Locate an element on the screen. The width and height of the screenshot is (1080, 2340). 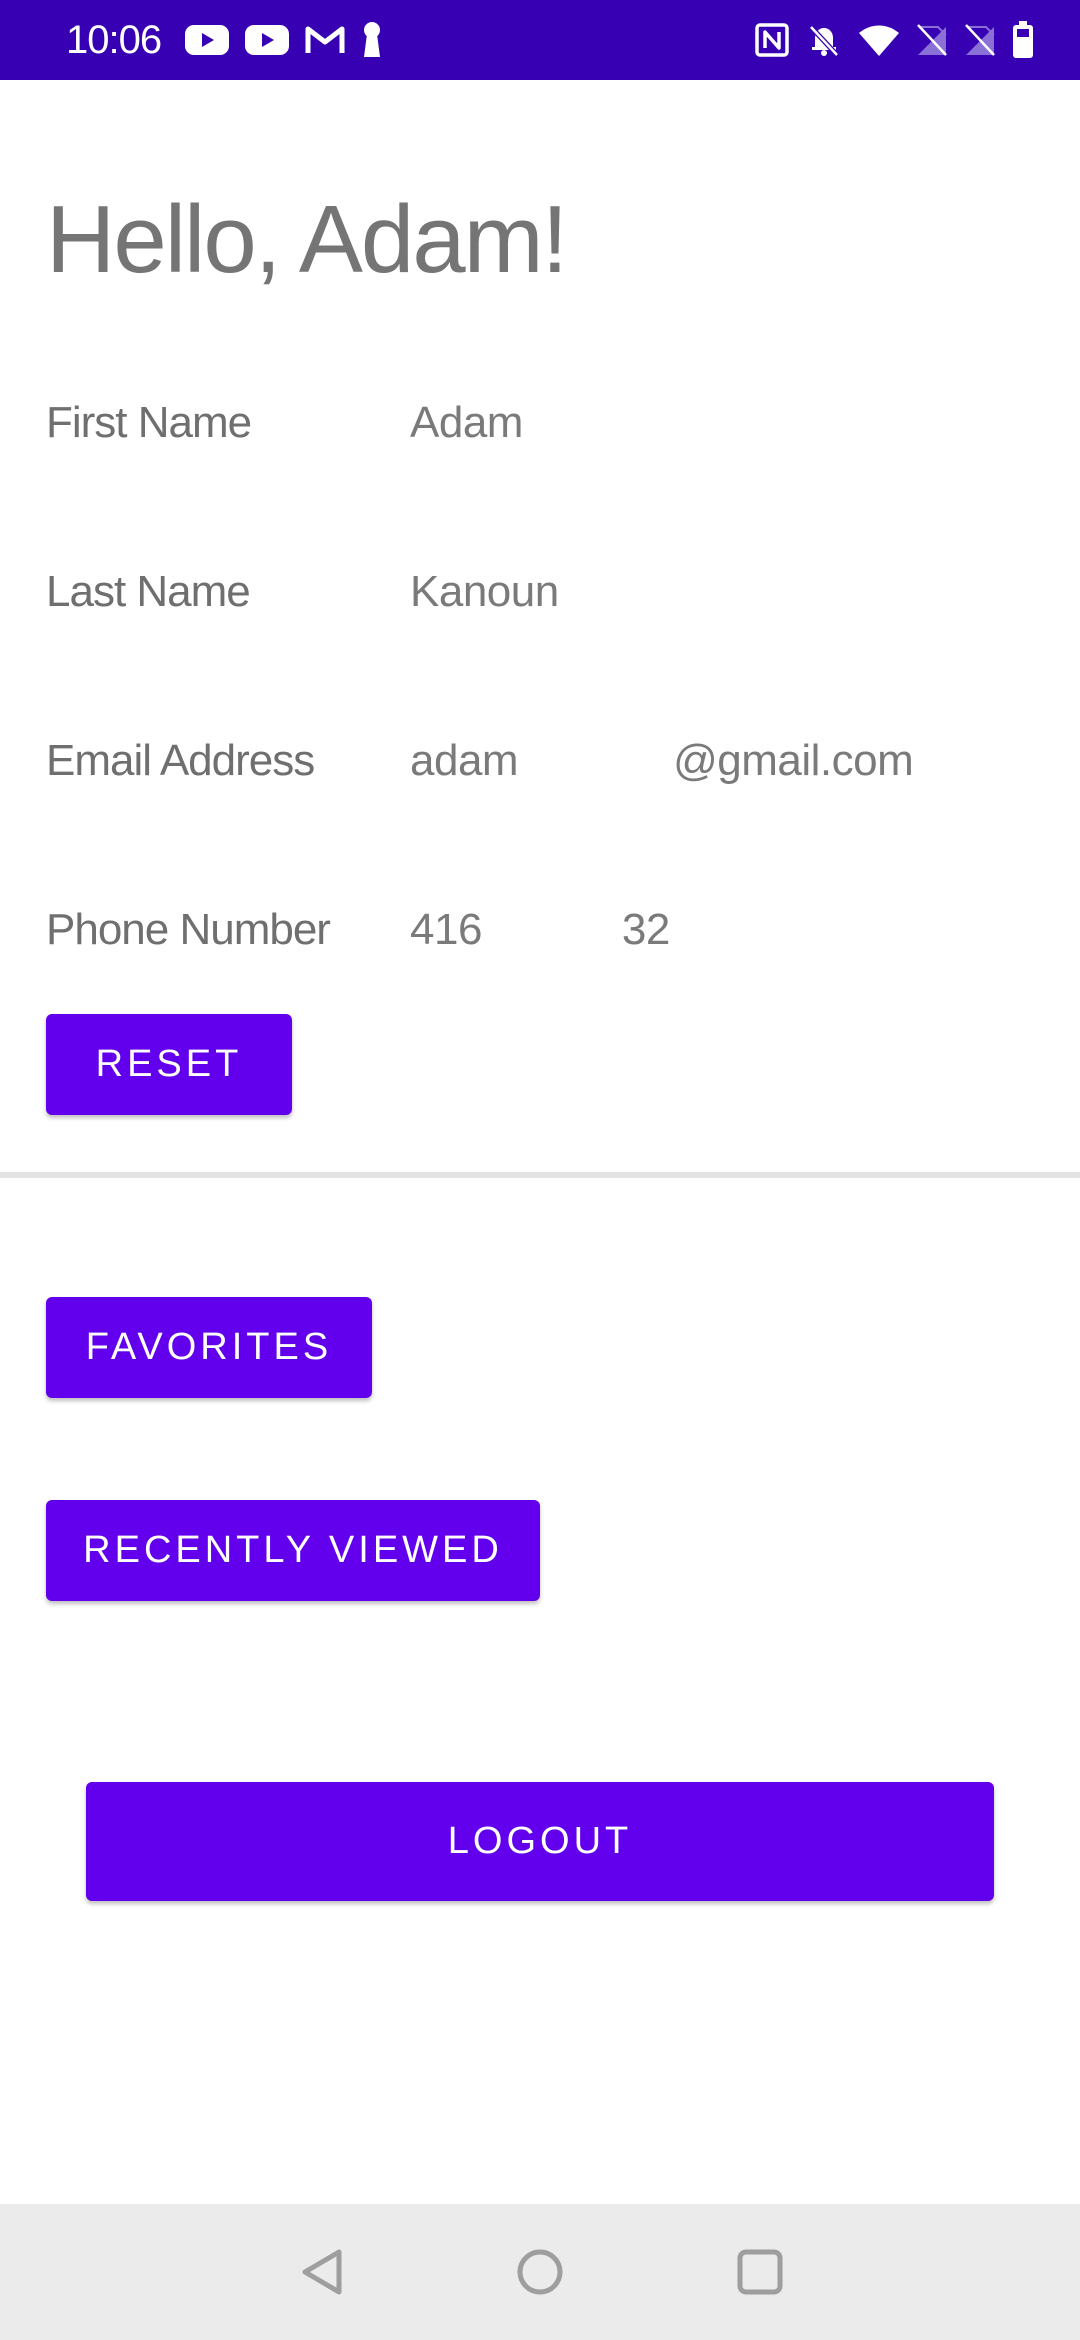
back-icon is located at coordinates (322, 2272).